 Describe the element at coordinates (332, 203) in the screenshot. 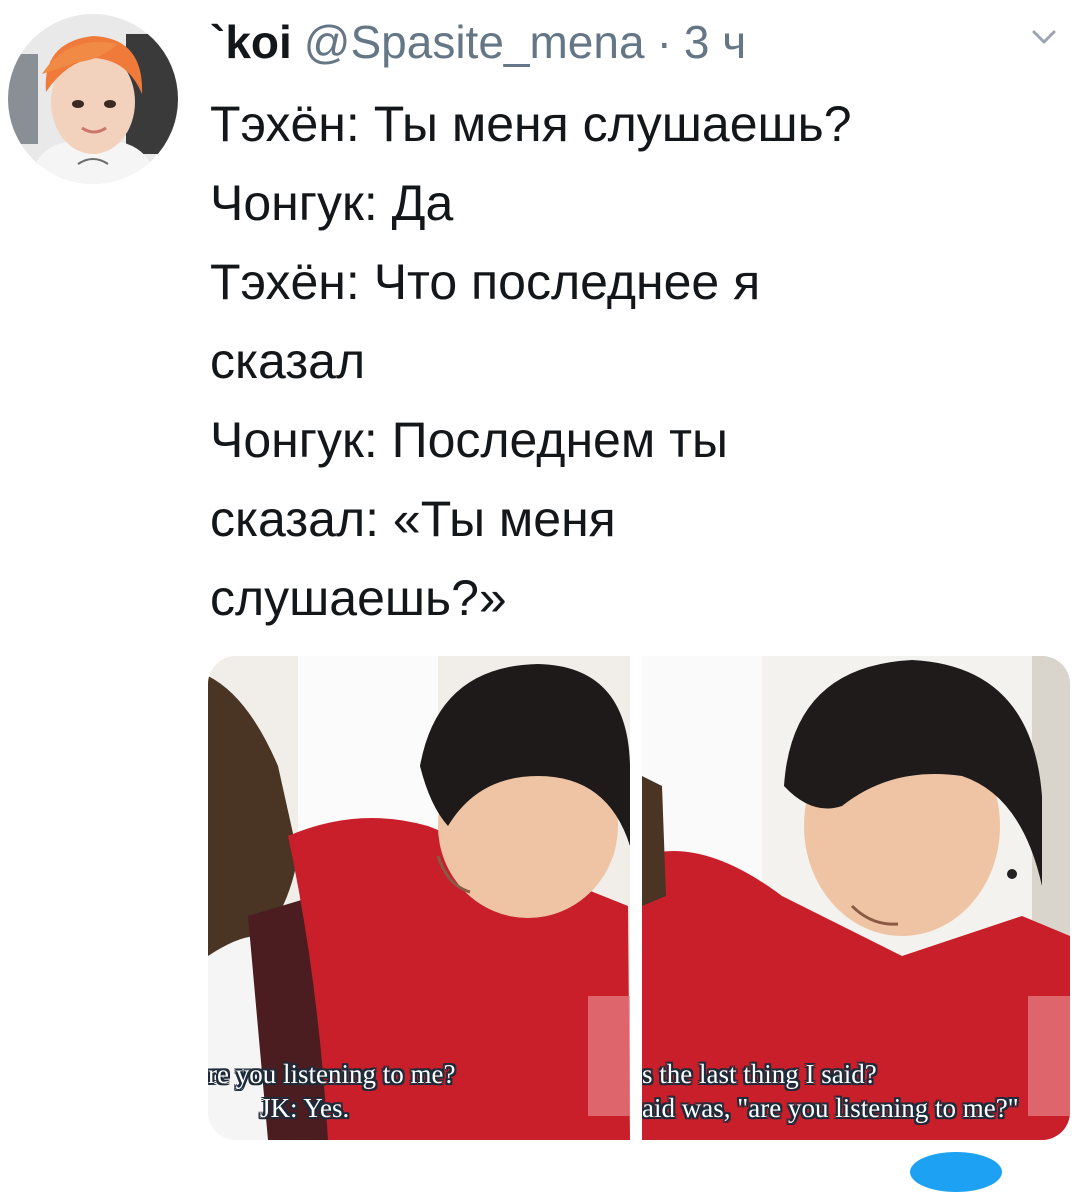

I see `tweet-text-line: Чонгук: Да` at that location.